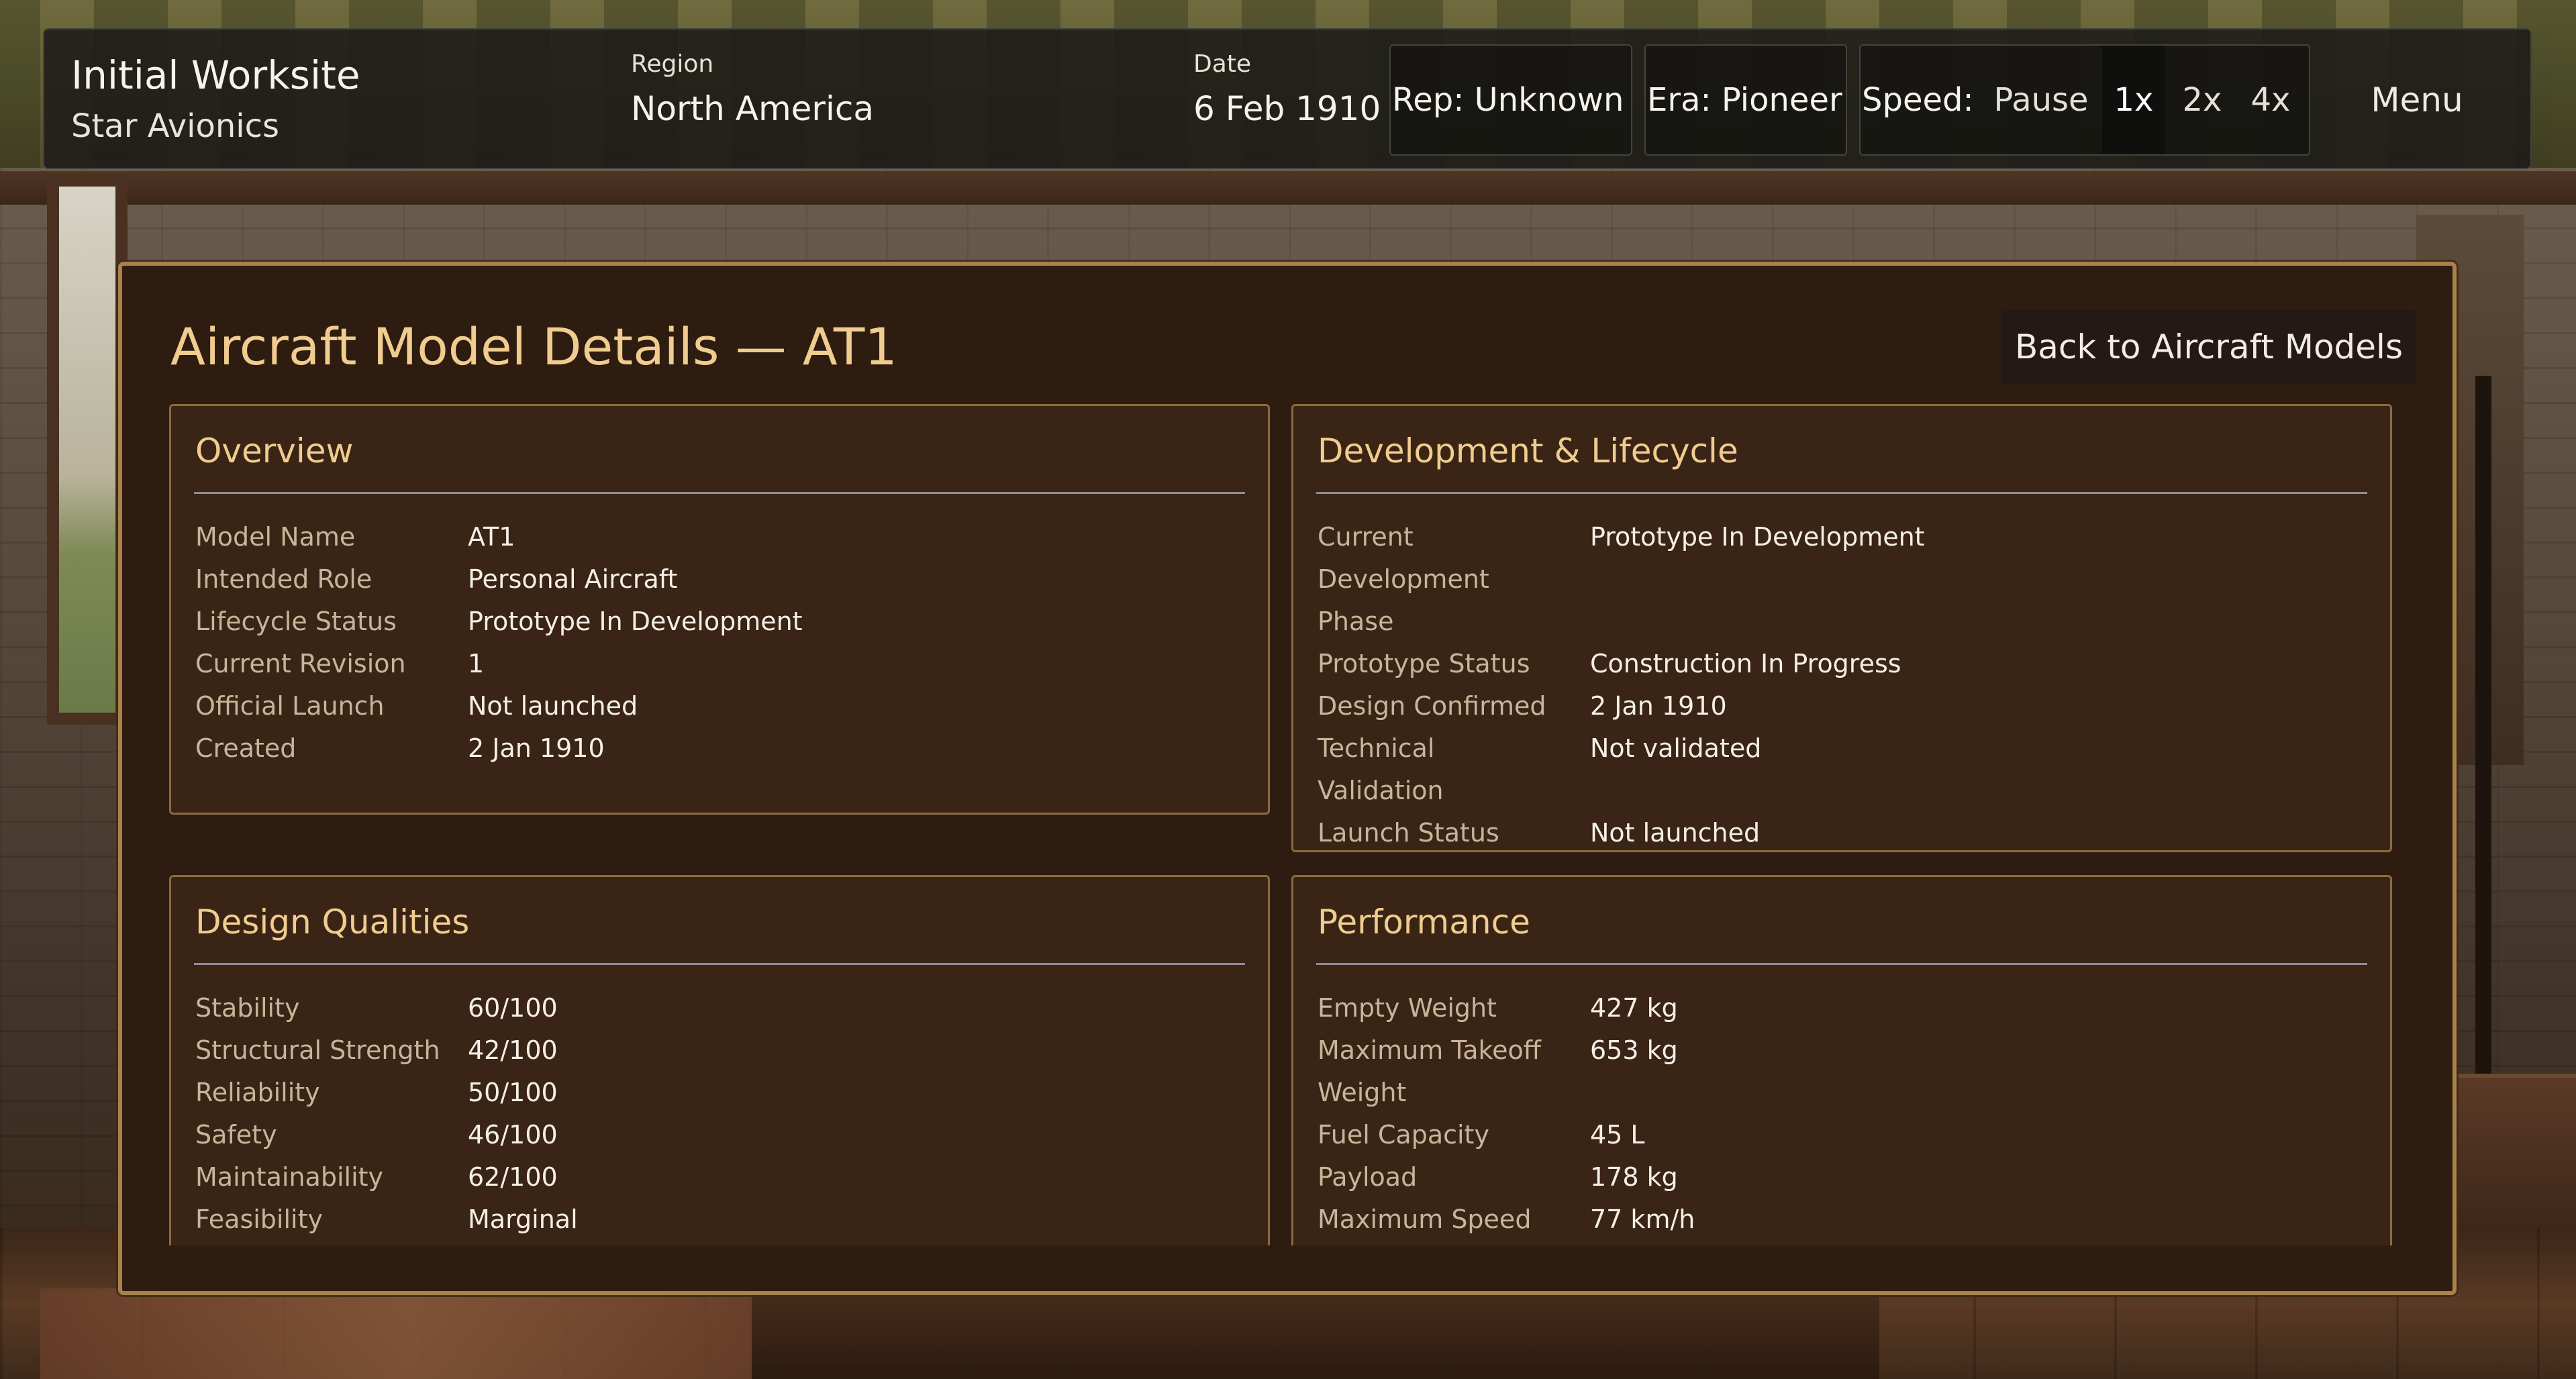 The image size is (2576, 1379). I want to click on reputation-text: Rep: Unknown, so click(1508, 100).